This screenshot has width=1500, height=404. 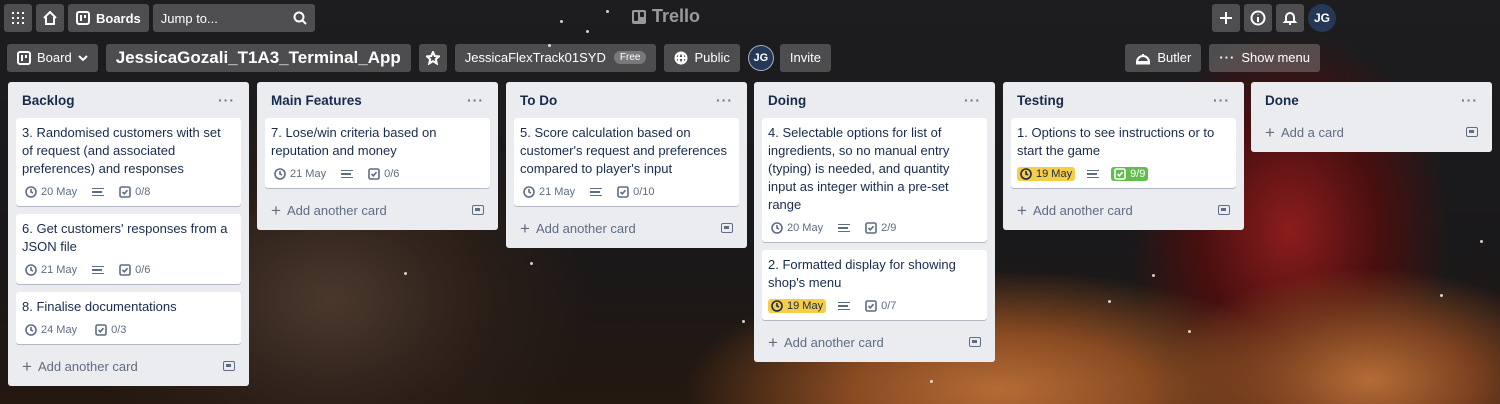 I want to click on globe-icon, so click(x=681, y=58).